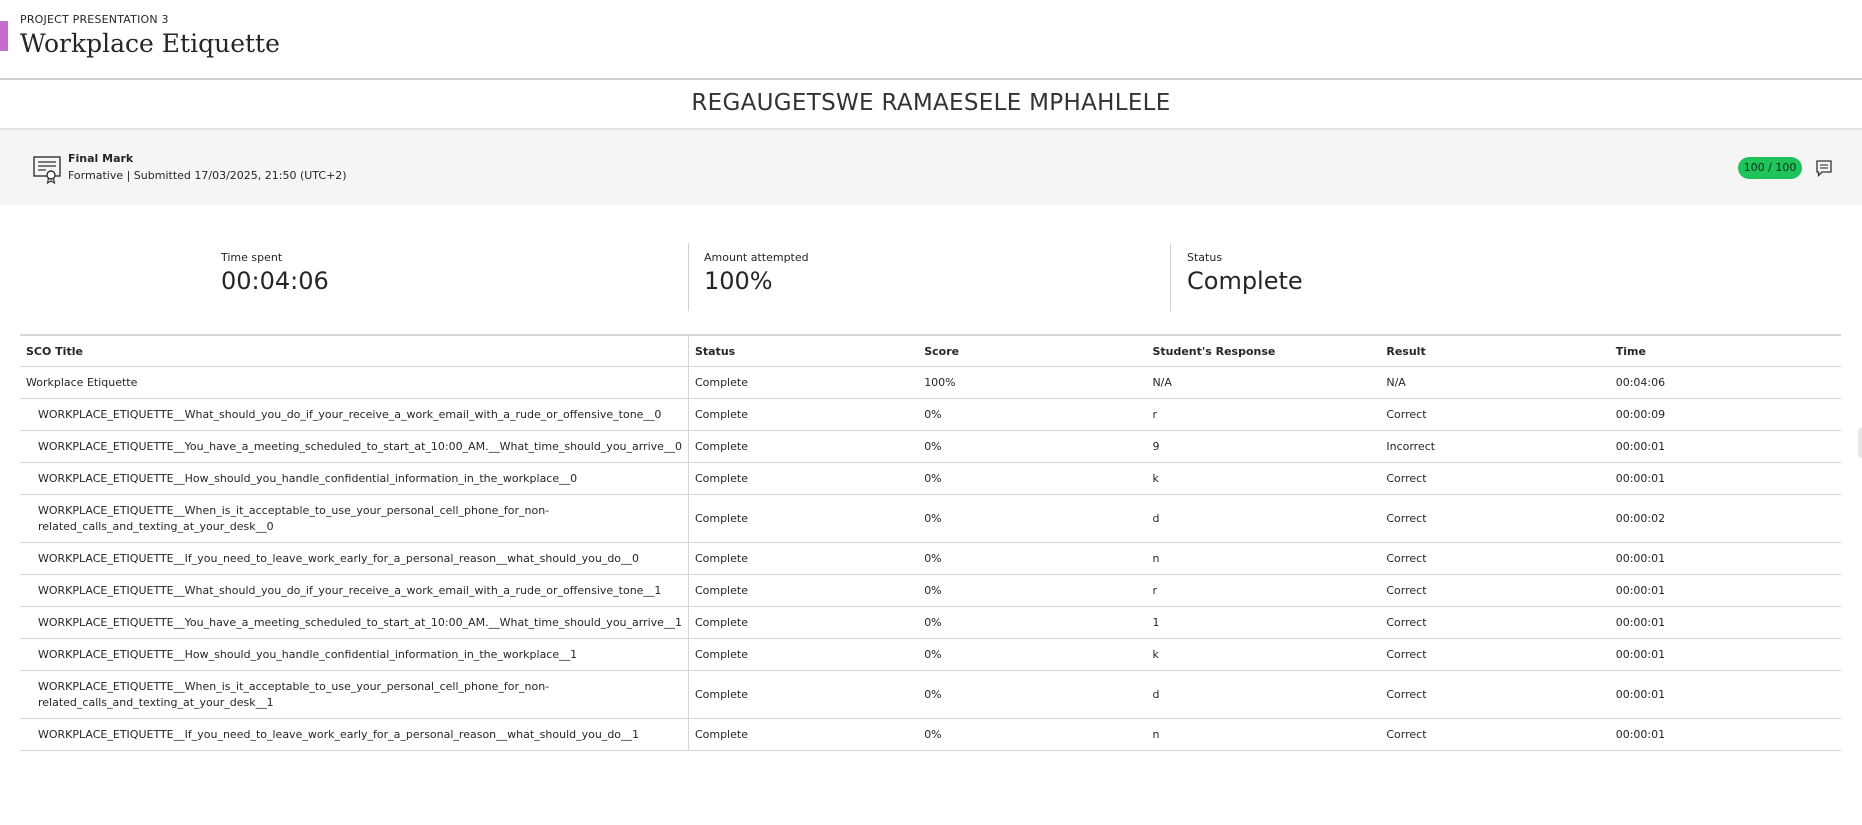 This screenshot has height=825, width=1862. I want to click on response-cell: 9, so click(1263, 446).